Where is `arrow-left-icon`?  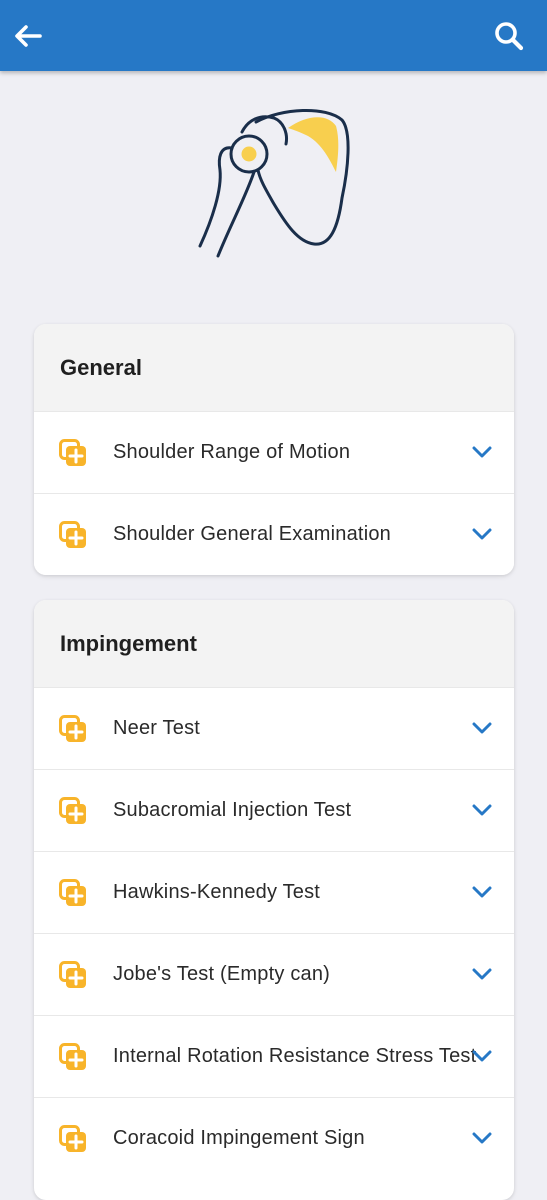
arrow-left-icon is located at coordinates (28, 36).